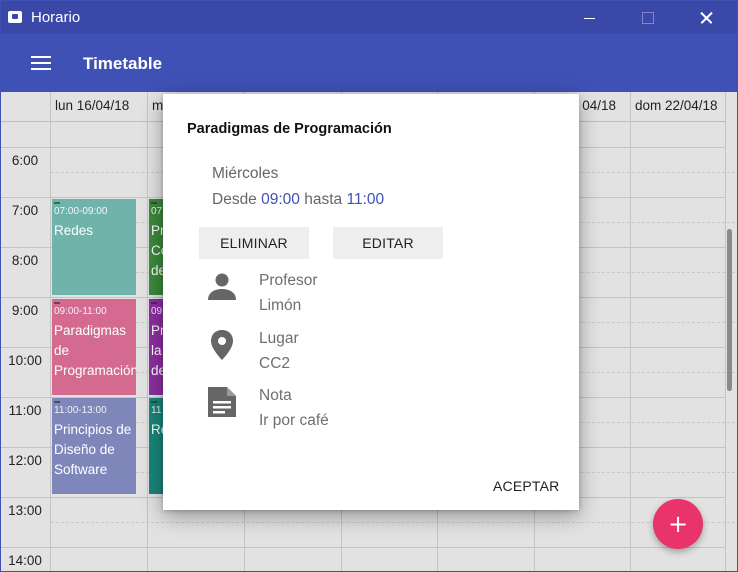 The width and height of the screenshot is (738, 572). I want to click on professor-value: Limón, so click(280, 305).